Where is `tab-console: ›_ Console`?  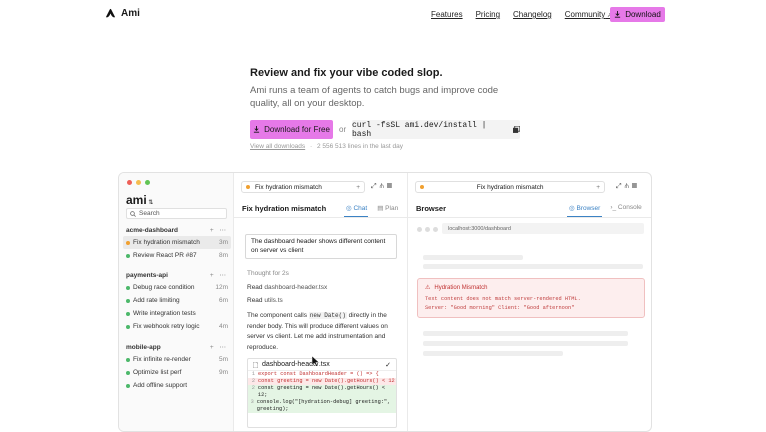
tab-console: ›_ Console is located at coordinates (625, 208).